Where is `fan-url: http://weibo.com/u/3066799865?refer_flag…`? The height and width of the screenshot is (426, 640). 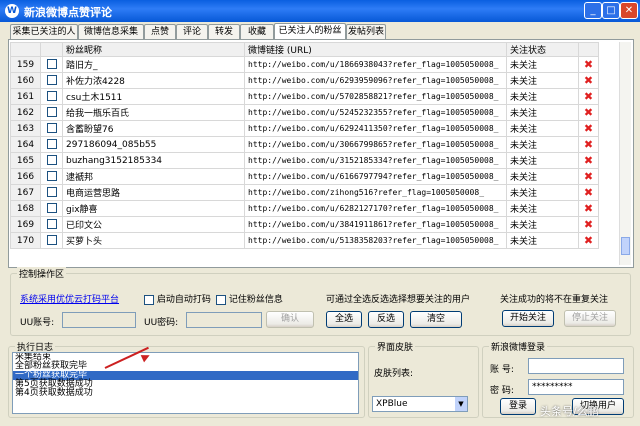 fan-url: http://weibo.com/u/3066799865?refer_flag… is located at coordinates (375, 144).